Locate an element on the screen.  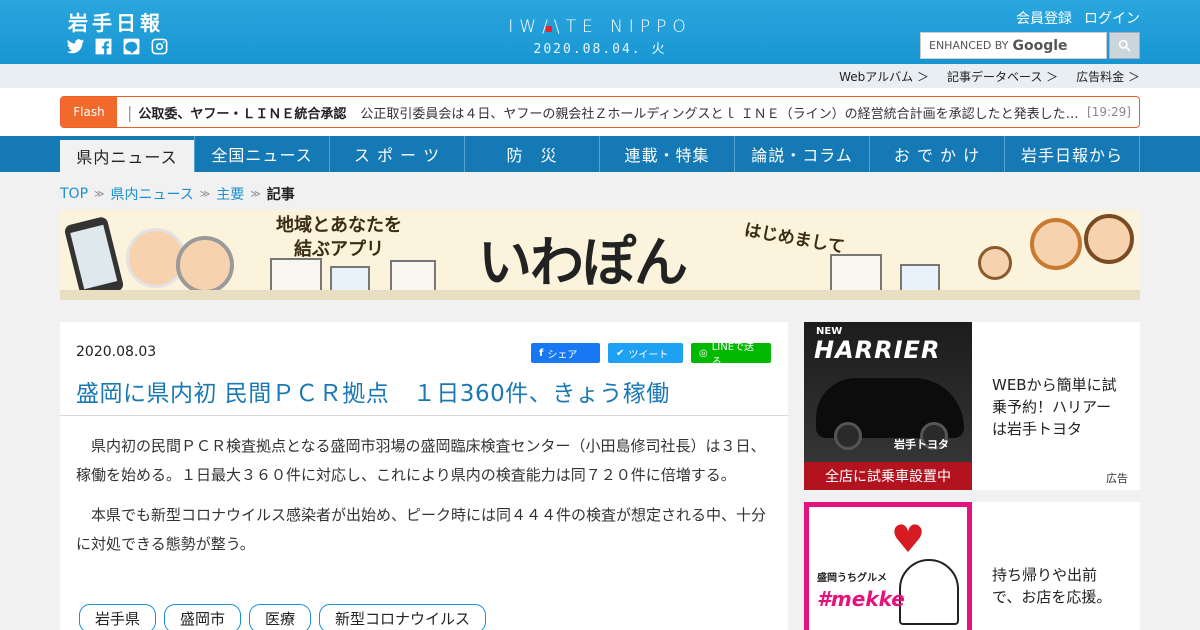
web-album-link: Webアルバム ＞ is located at coordinates (884, 76).